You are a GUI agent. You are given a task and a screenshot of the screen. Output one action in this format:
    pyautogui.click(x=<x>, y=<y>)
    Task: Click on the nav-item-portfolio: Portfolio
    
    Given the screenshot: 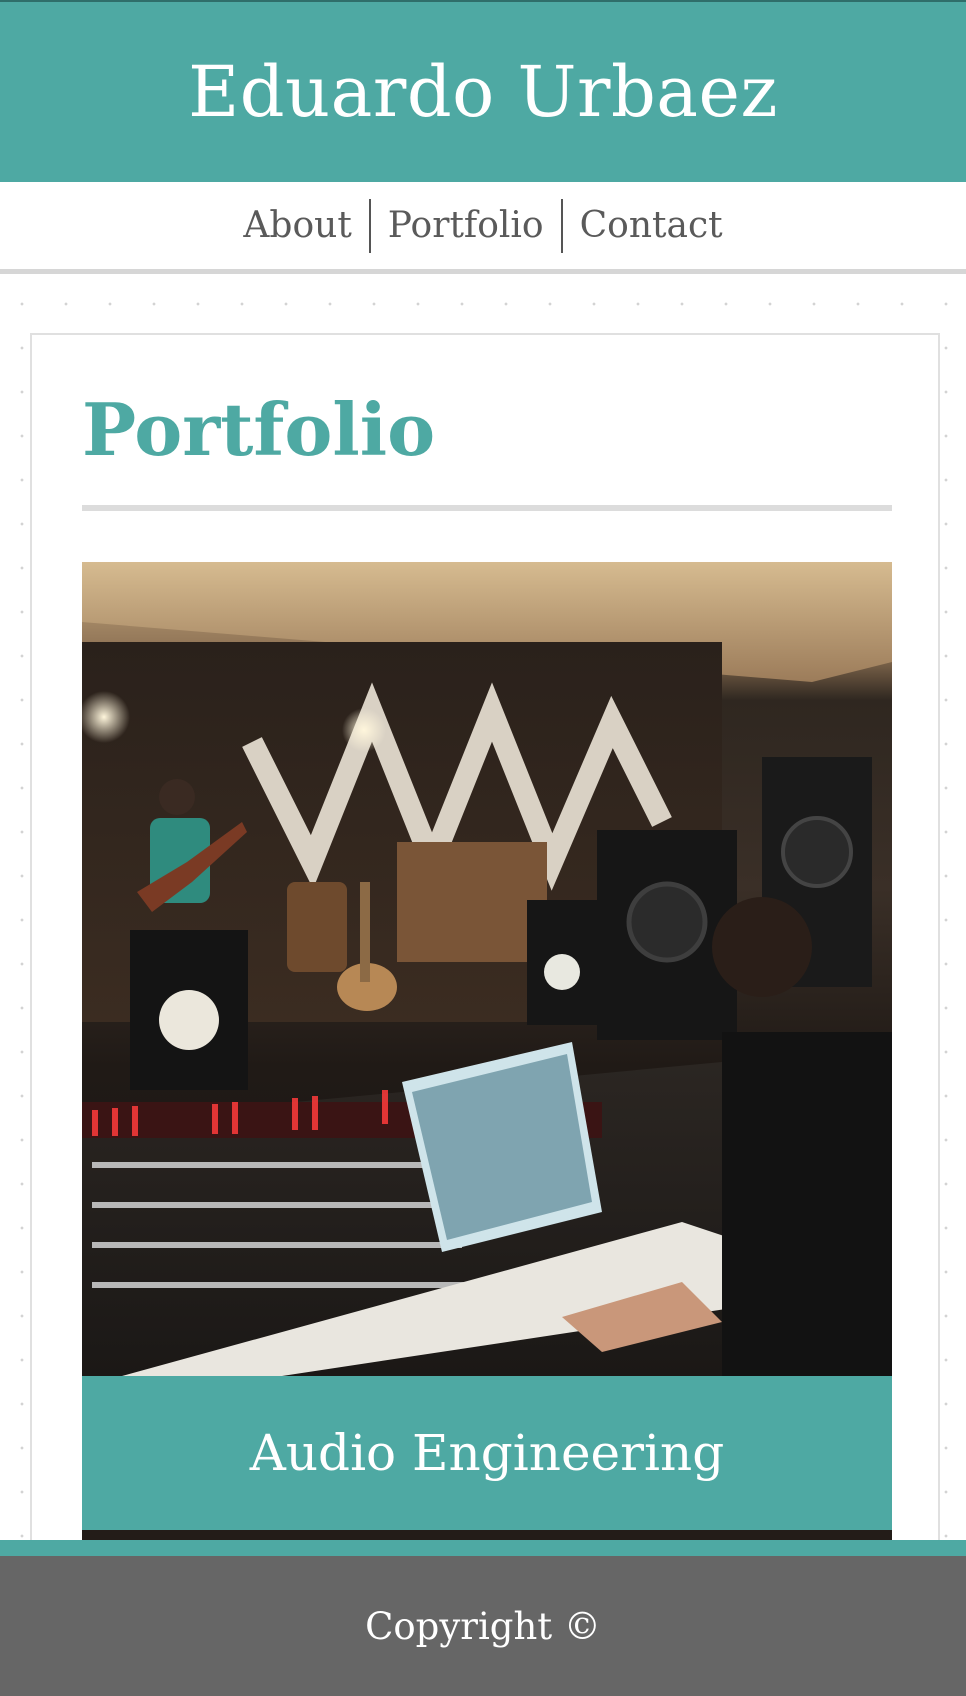 What is the action you would take?
    pyautogui.click(x=464, y=225)
    